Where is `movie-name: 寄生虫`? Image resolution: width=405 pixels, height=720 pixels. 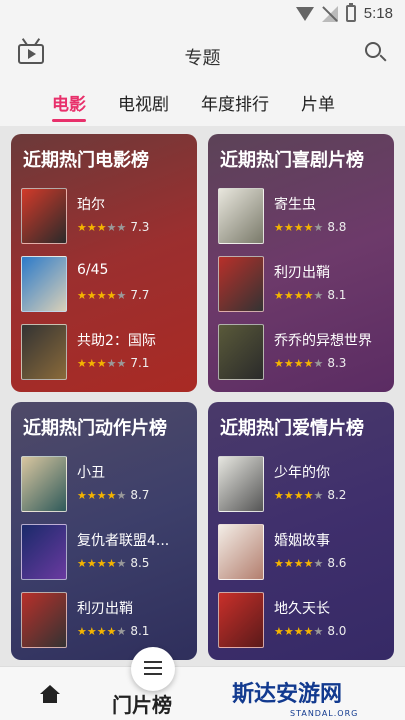
movie-name: 寄生虫 is located at coordinates (295, 205).